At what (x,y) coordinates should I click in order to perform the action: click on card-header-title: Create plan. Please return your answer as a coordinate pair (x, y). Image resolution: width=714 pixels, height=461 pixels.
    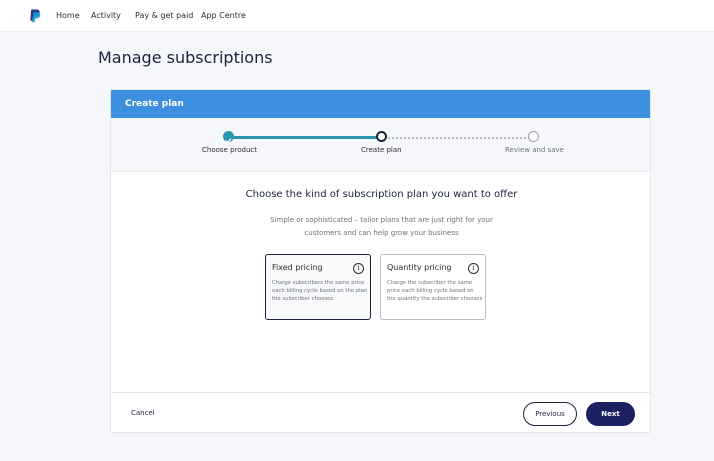
    Looking at the image, I should click on (154, 104).